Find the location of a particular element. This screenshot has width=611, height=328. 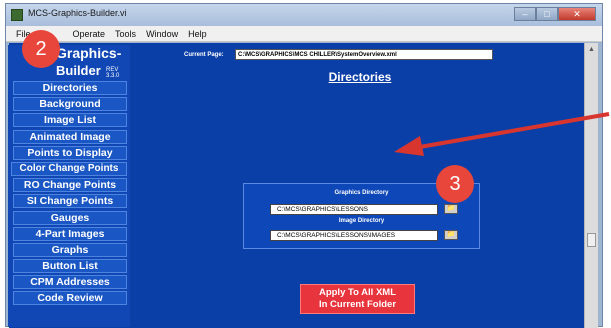

nav-4-part-images: 4-Part Images is located at coordinates (70, 233).